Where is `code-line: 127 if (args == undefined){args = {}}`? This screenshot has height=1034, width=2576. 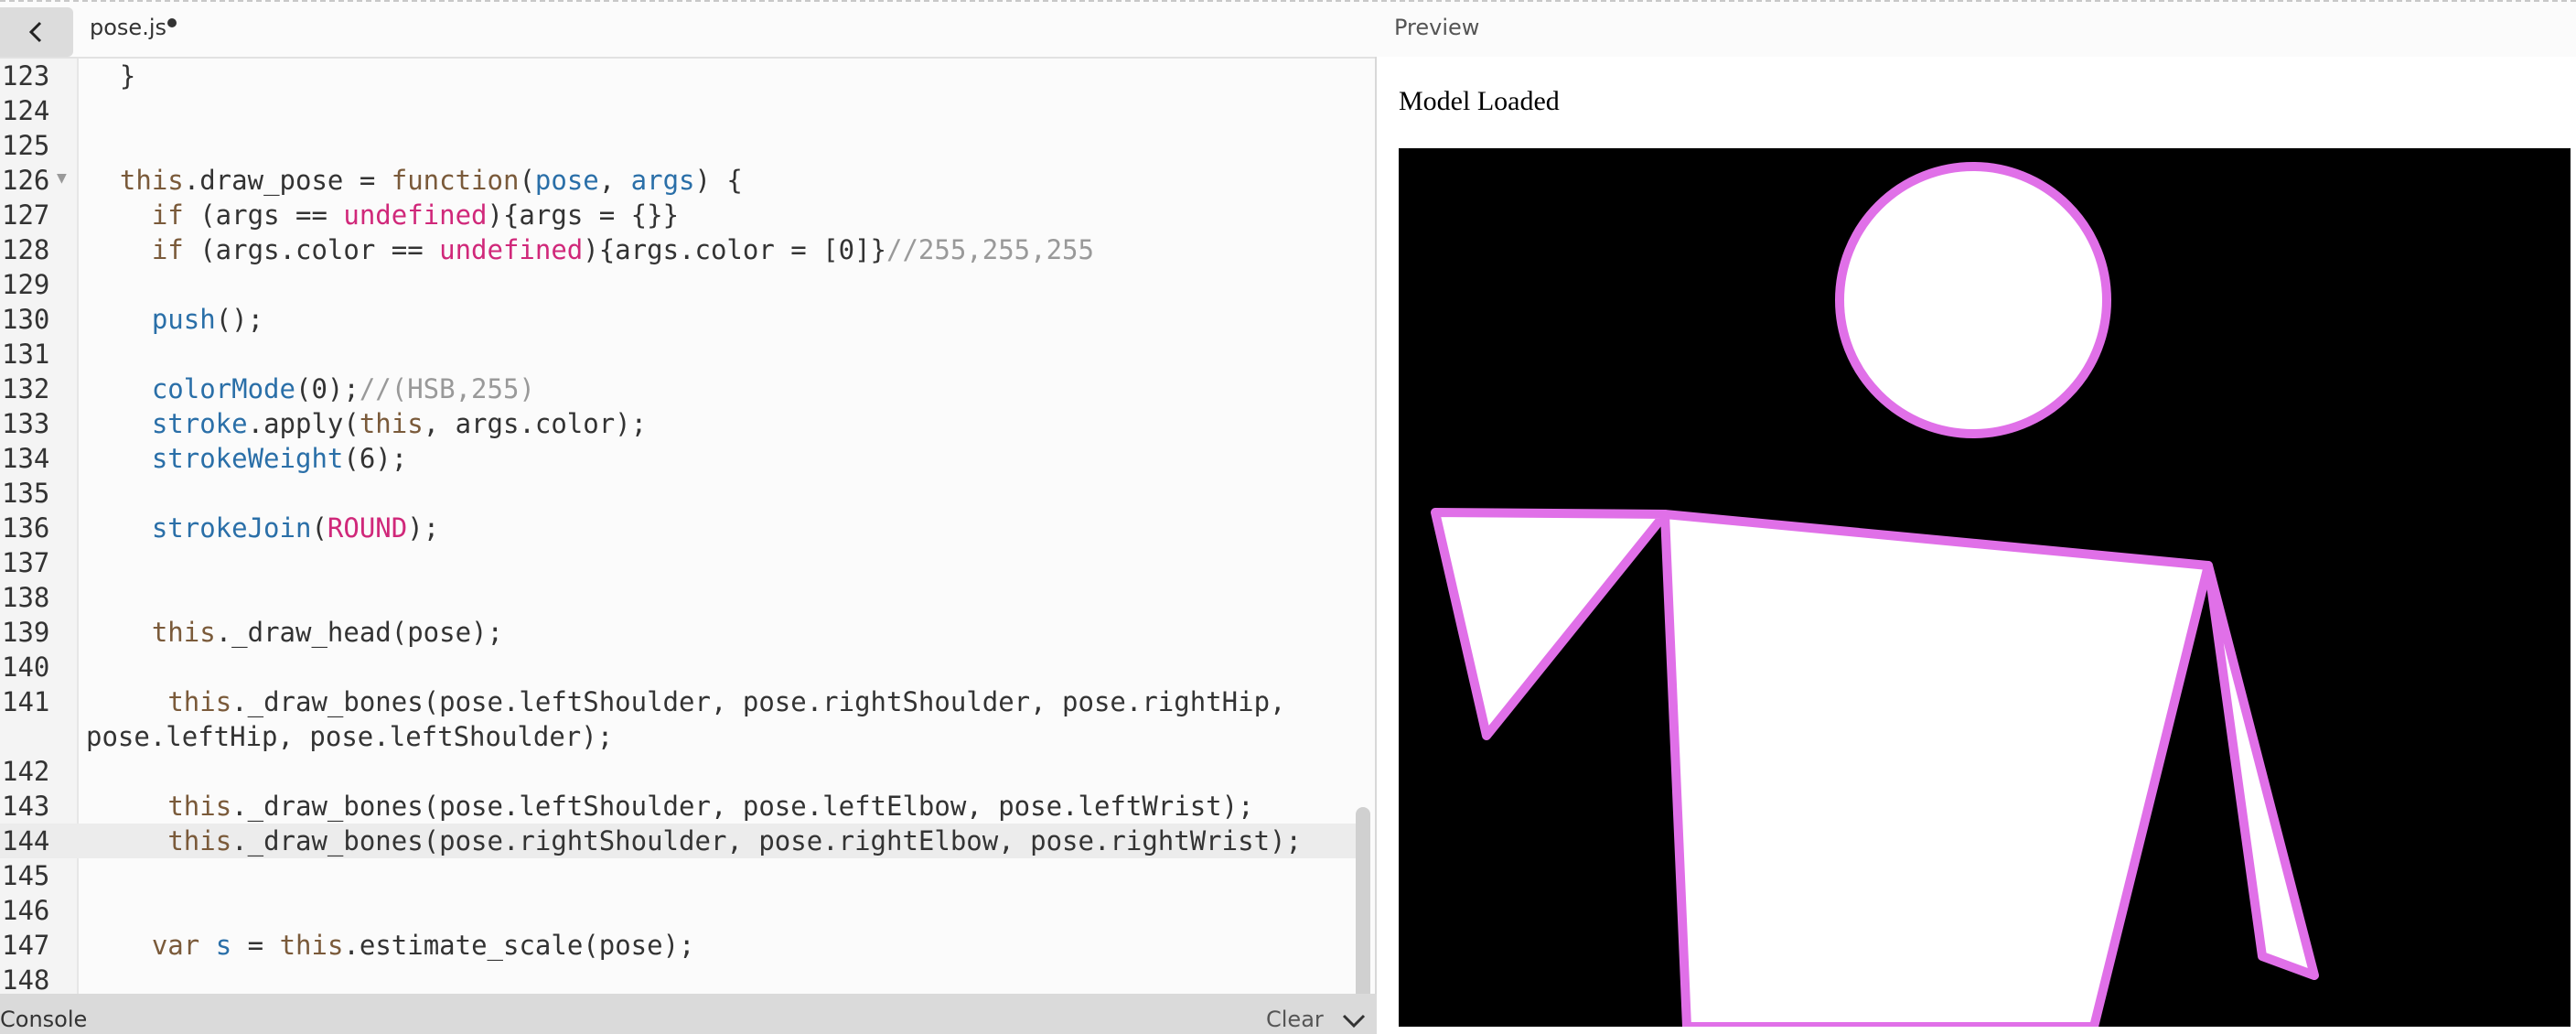 code-line: 127 if (args == undefined){args = {}} is located at coordinates (681, 215).